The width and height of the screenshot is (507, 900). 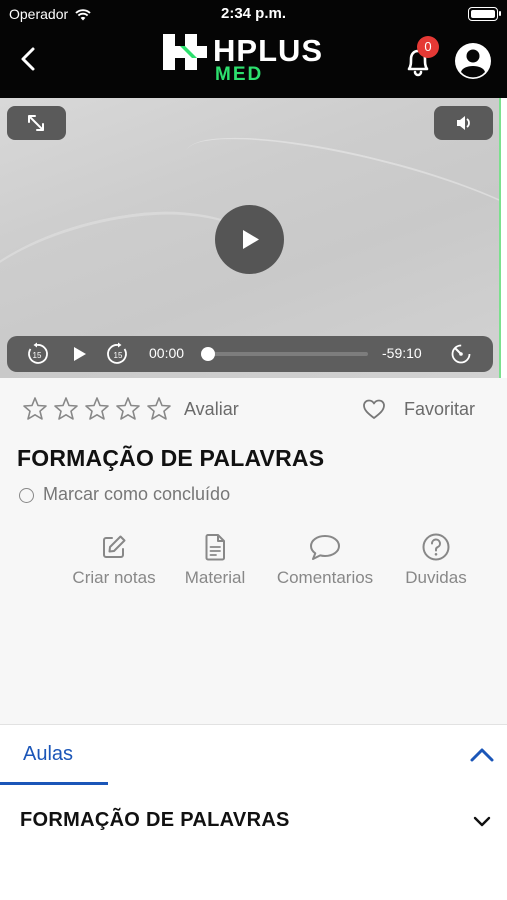 I want to click on logo-word: HPLUS, so click(x=268, y=50).